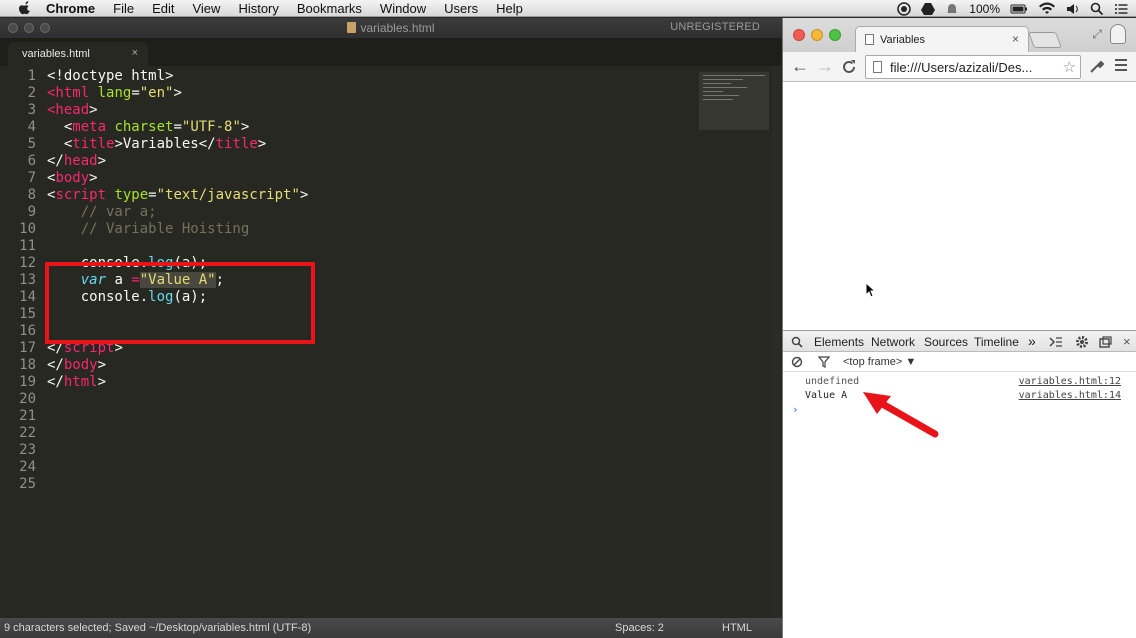 This screenshot has width=1136, height=638. What do you see at coordinates (77, 161) in the screenshot?
I see `code-line: </head>` at bounding box center [77, 161].